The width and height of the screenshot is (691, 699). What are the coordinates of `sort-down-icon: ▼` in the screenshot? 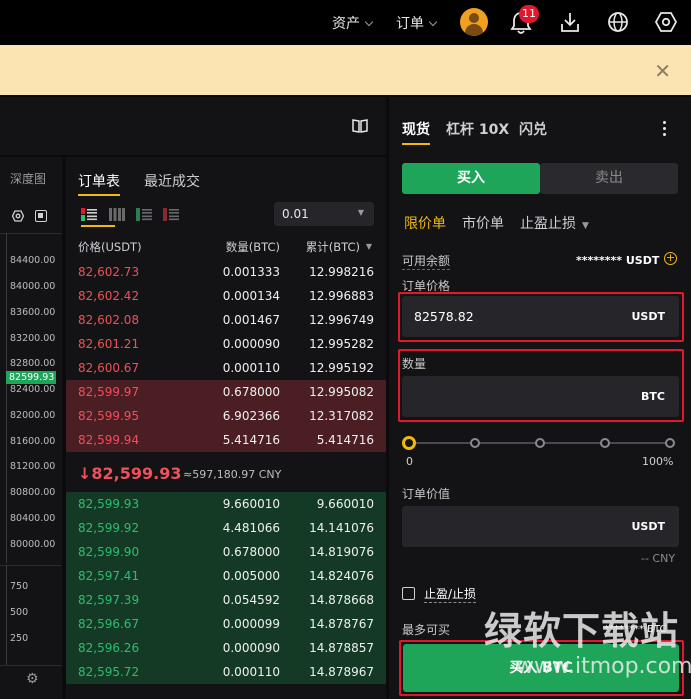 It's located at (369, 246).